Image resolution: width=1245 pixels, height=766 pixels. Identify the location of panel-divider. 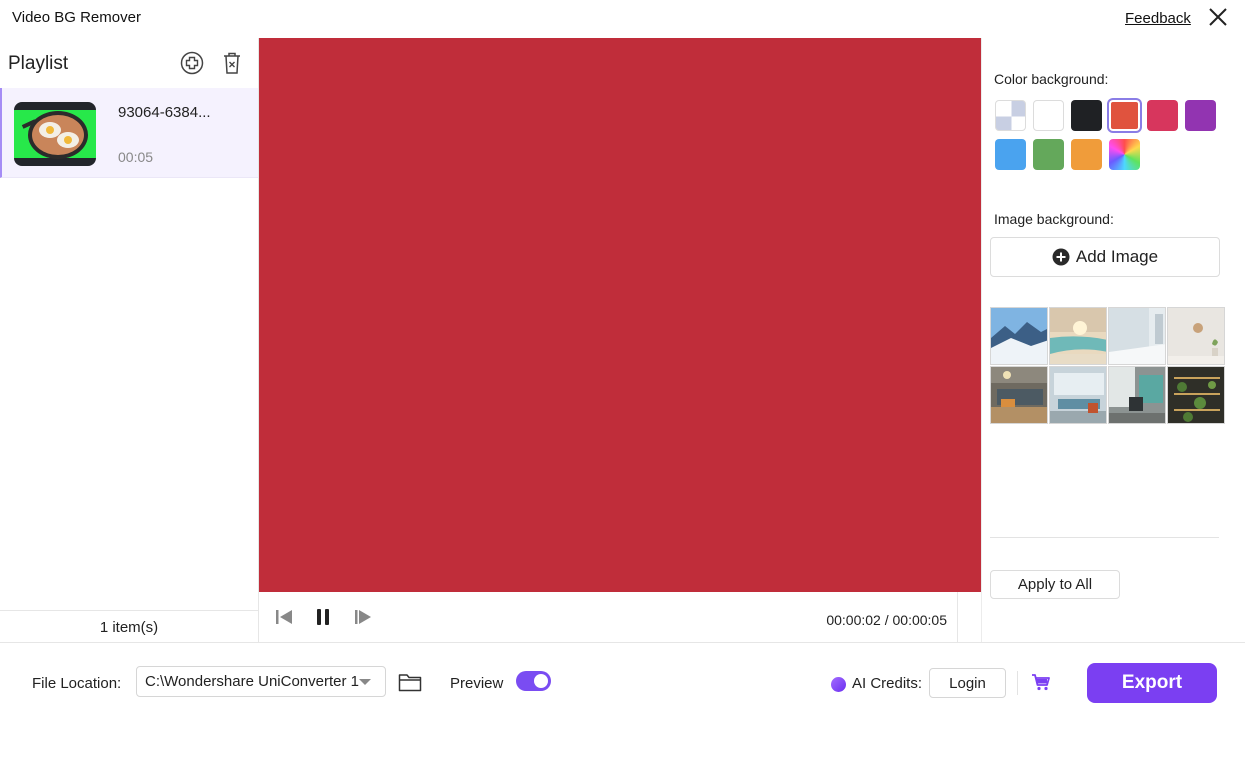
(1104, 537).